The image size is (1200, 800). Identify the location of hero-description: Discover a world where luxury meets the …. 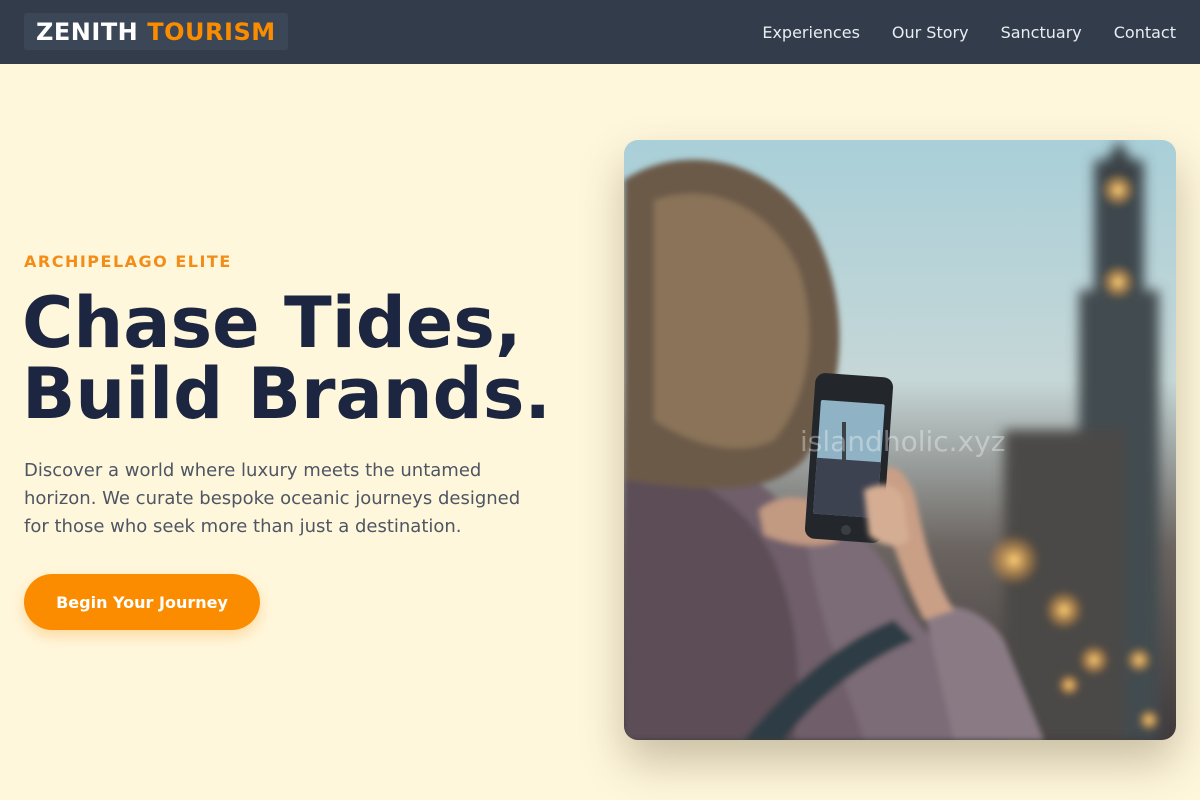
(272, 498).